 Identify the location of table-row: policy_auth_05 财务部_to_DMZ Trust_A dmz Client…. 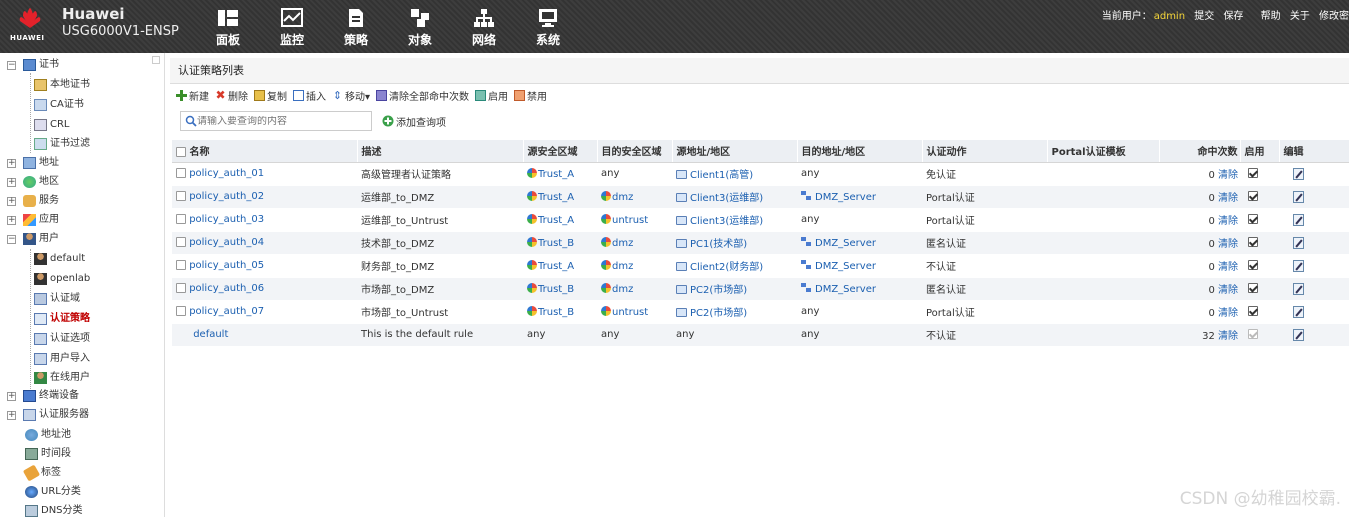
(760, 266).